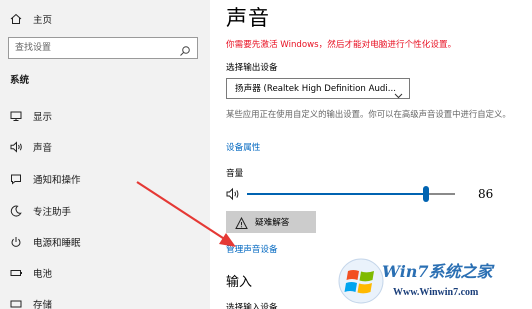 The width and height of the screenshot is (532, 309). What do you see at coordinates (16, 273) in the screenshot?
I see `battery-icon` at bounding box center [16, 273].